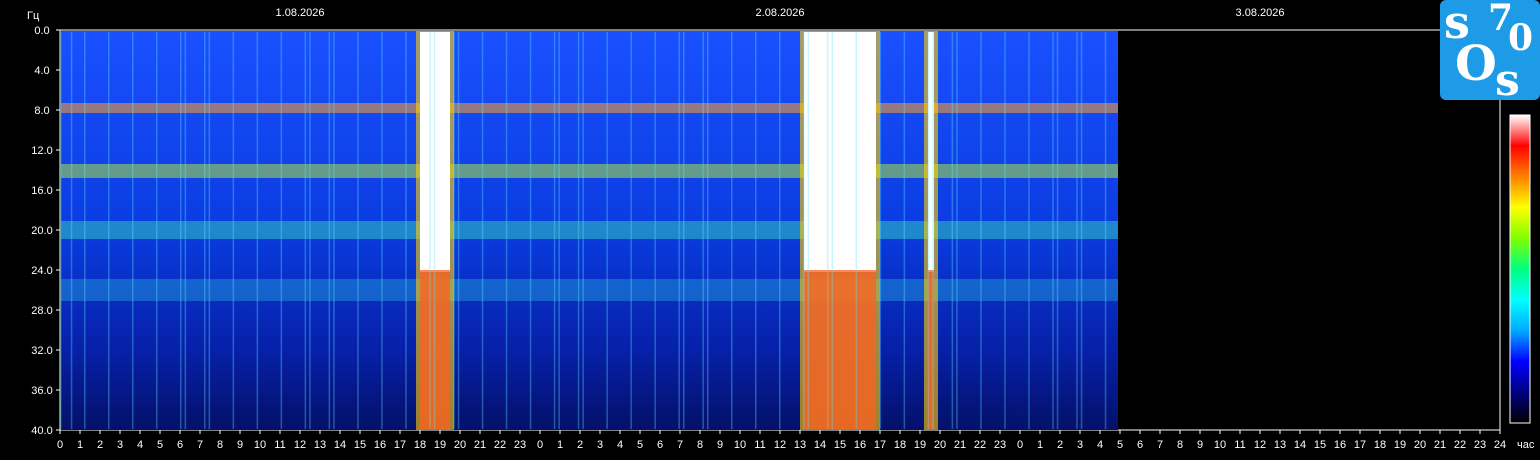  What do you see at coordinates (1476, 64) in the screenshot?
I see `logo-letter-O: O` at bounding box center [1476, 64].